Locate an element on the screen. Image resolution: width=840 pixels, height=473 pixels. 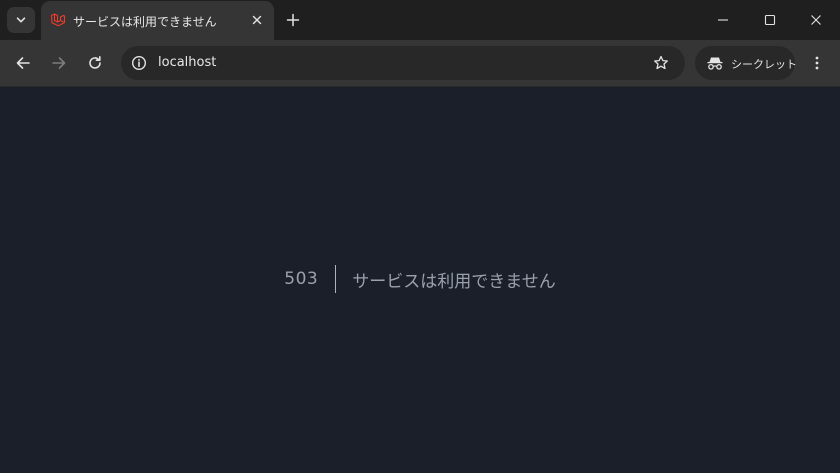
tab-strip: サービスは利用できません is located at coordinates (420, 20).